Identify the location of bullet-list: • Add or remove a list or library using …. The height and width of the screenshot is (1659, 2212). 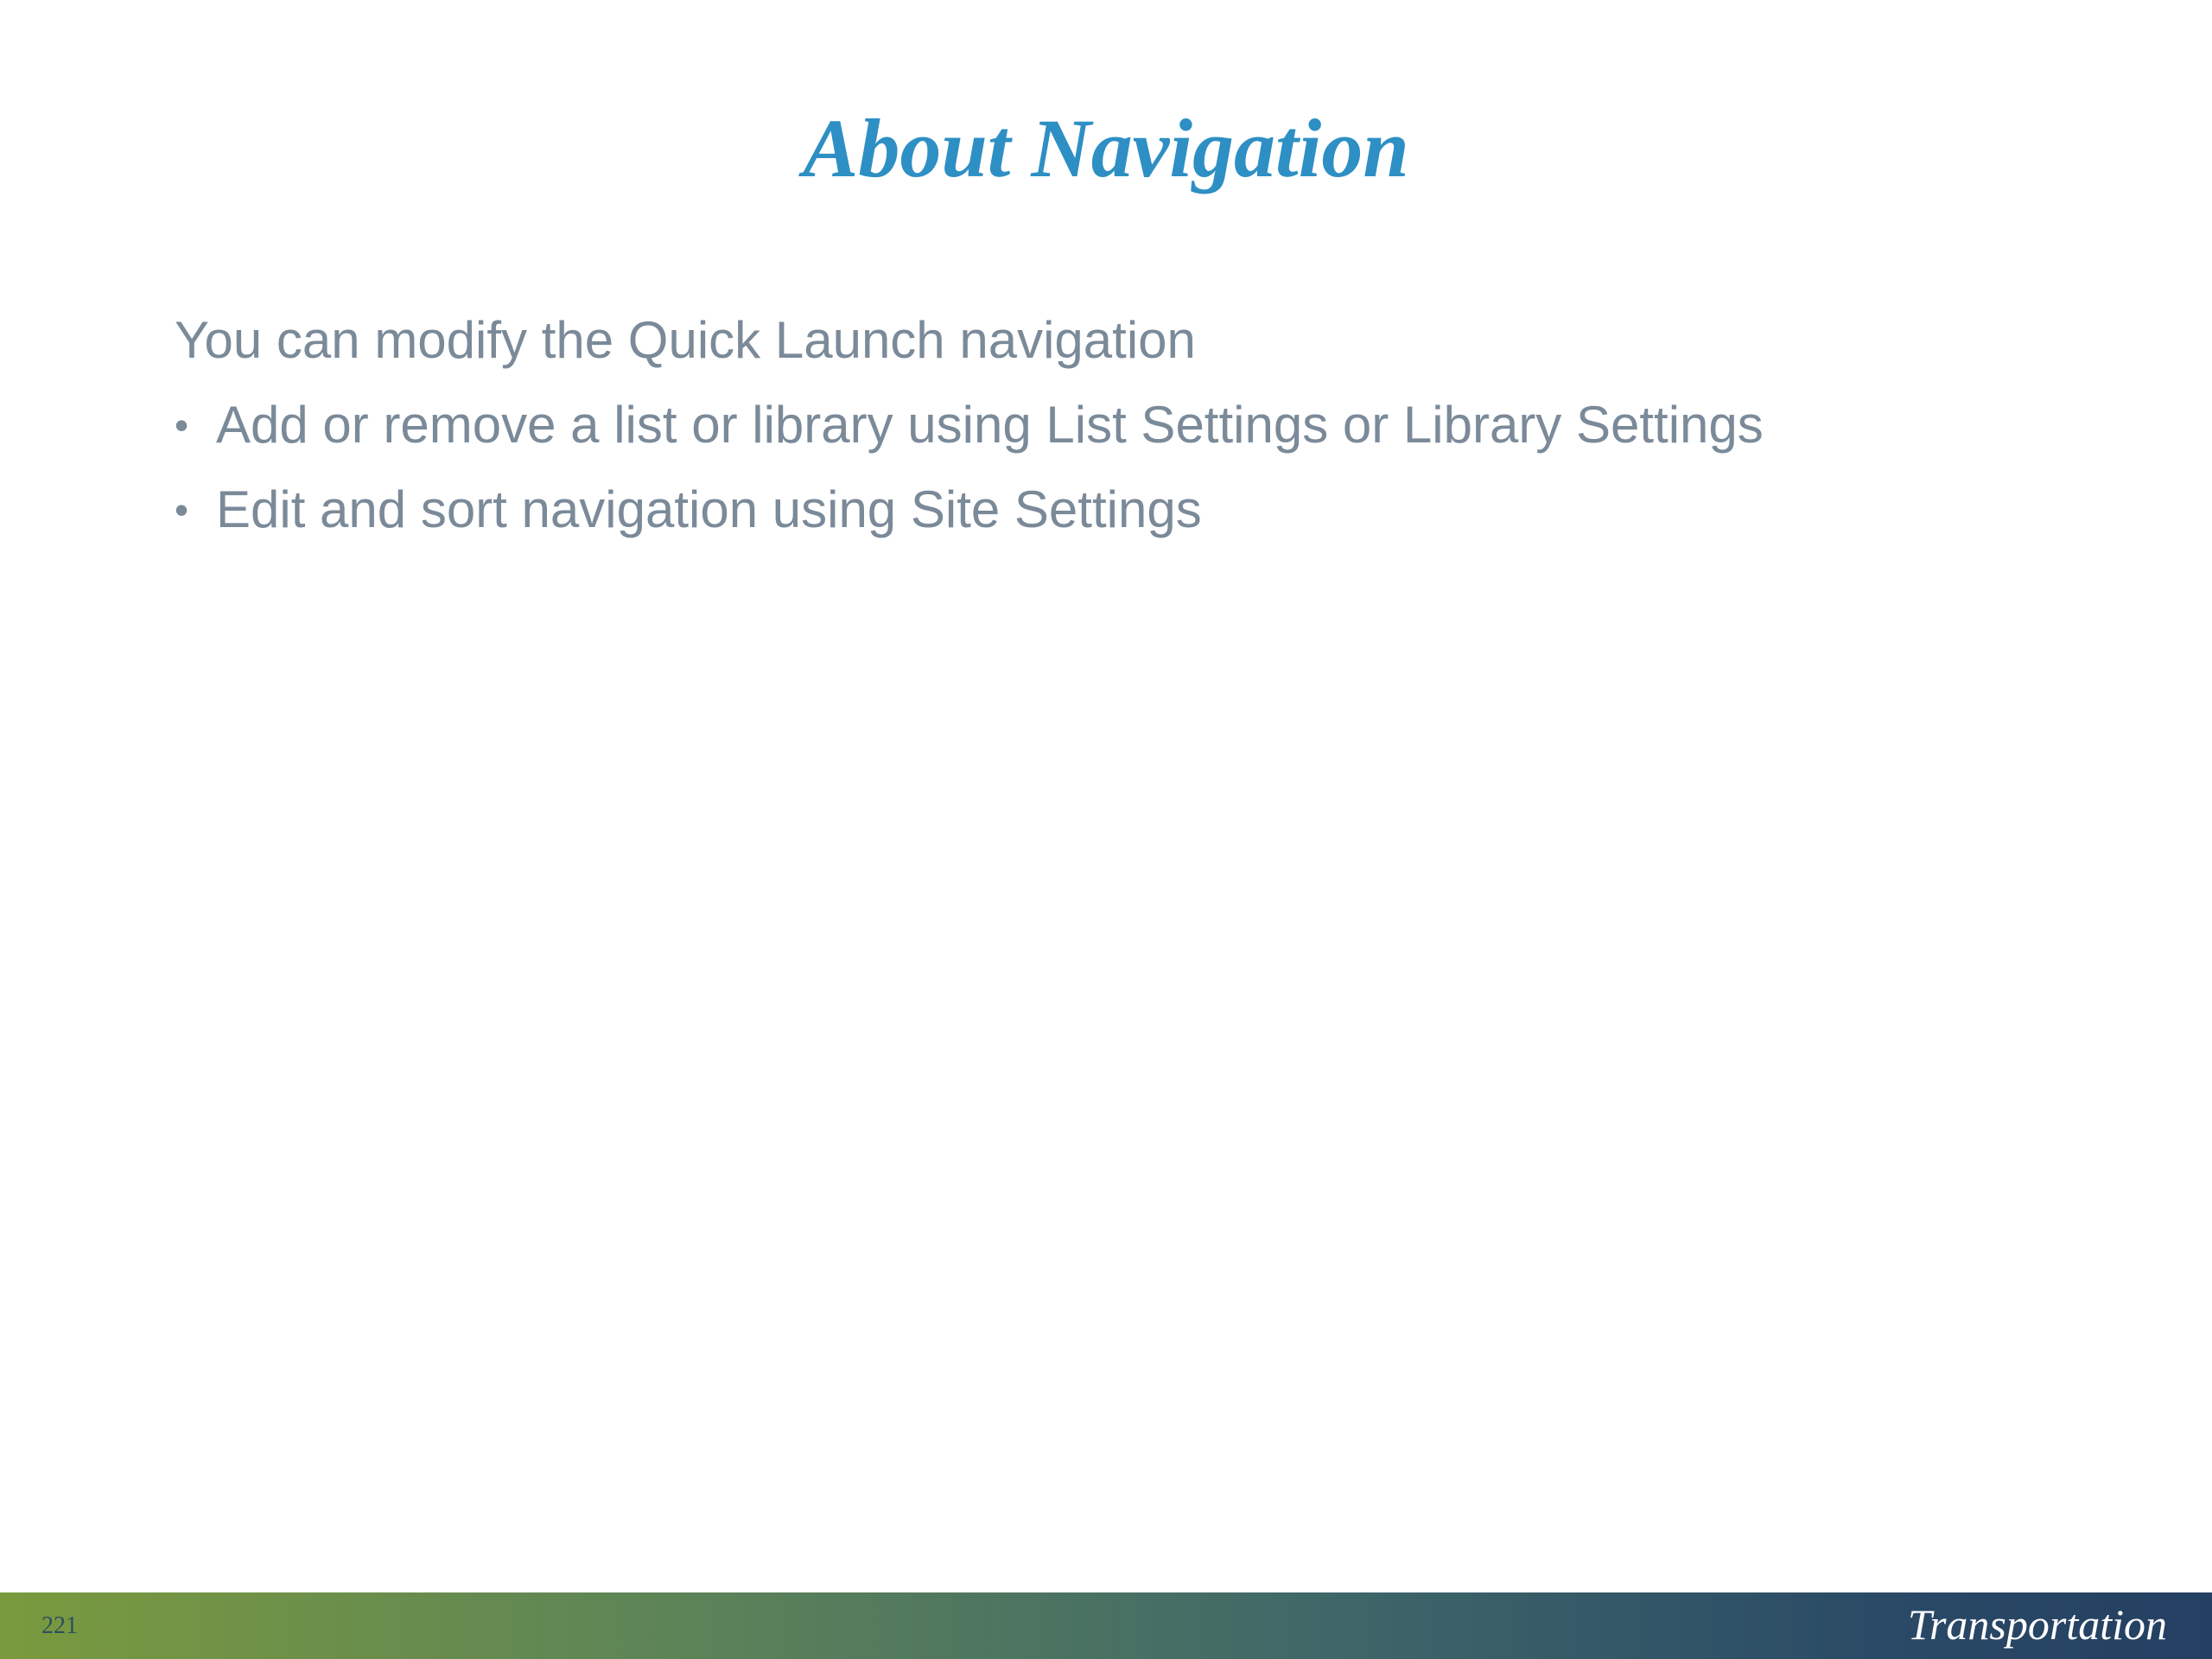
(1125, 467).